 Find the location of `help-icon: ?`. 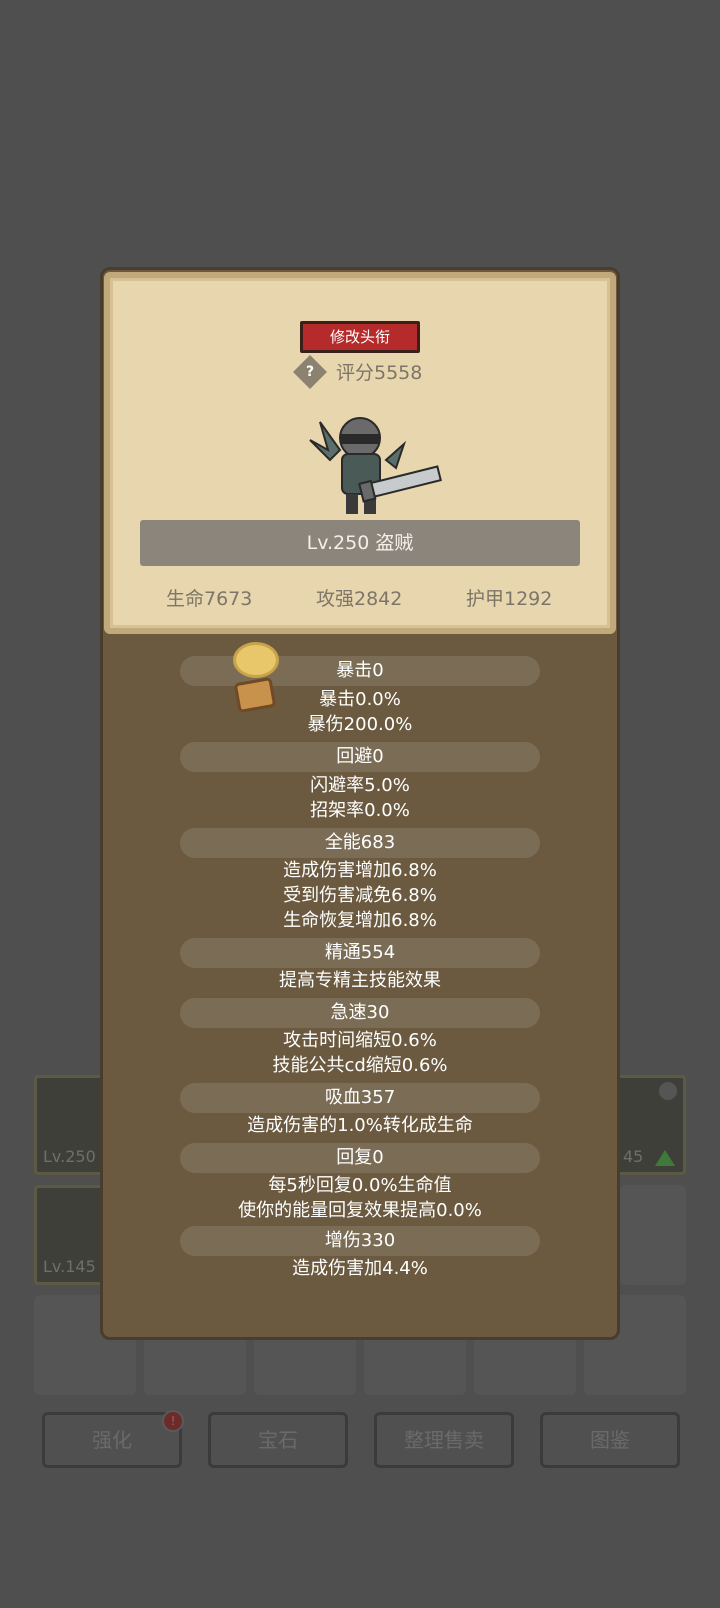

help-icon: ? is located at coordinates (310, 372).